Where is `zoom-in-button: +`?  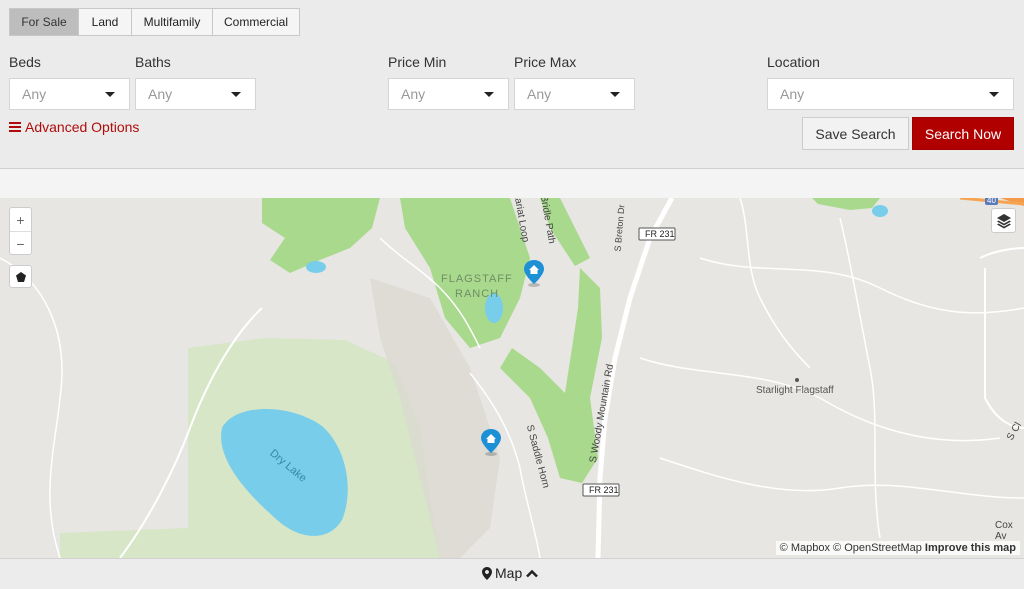
zoom-in-button: + is located at coordinates (20, 220).